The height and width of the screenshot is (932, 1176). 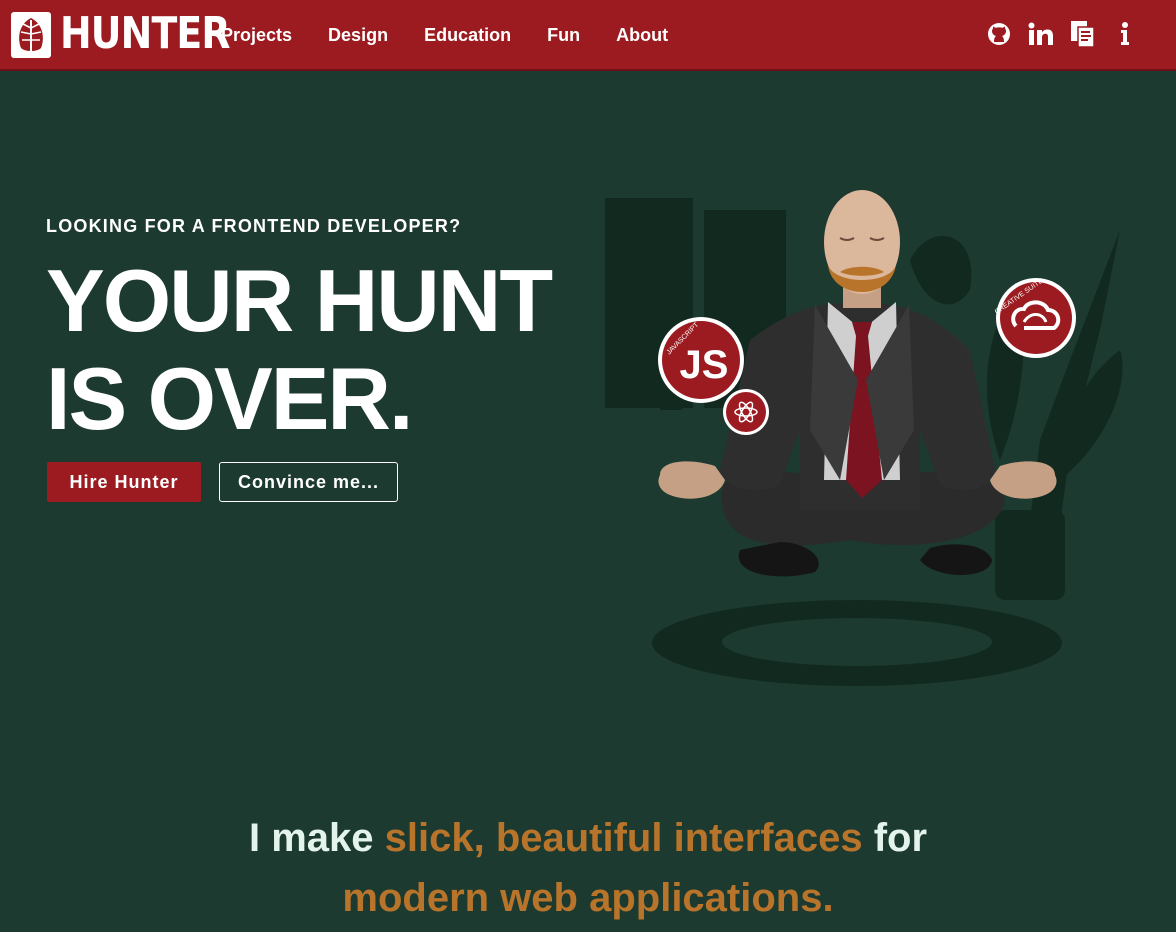 I want to click on headline-line-1: YOUR HUNT, so click(x=299, y=300).